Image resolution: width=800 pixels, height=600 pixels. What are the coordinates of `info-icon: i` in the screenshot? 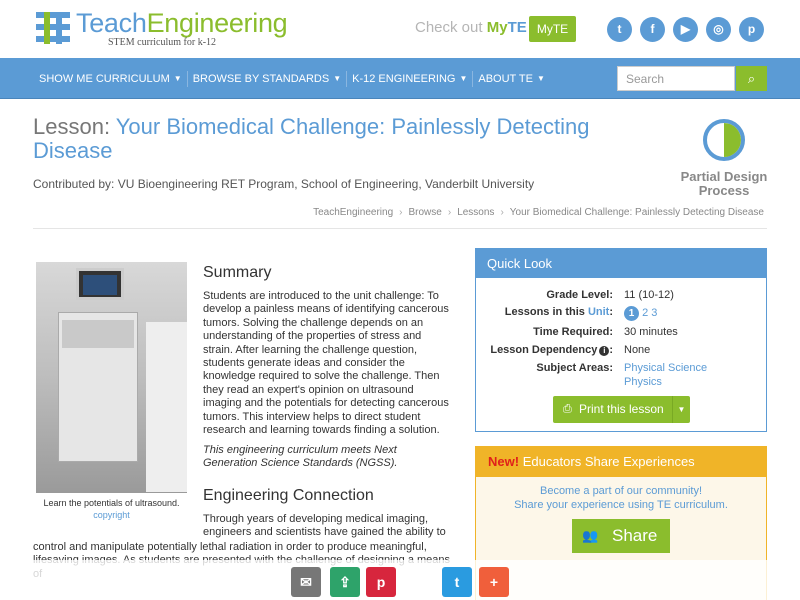 It's located at (604, 351).